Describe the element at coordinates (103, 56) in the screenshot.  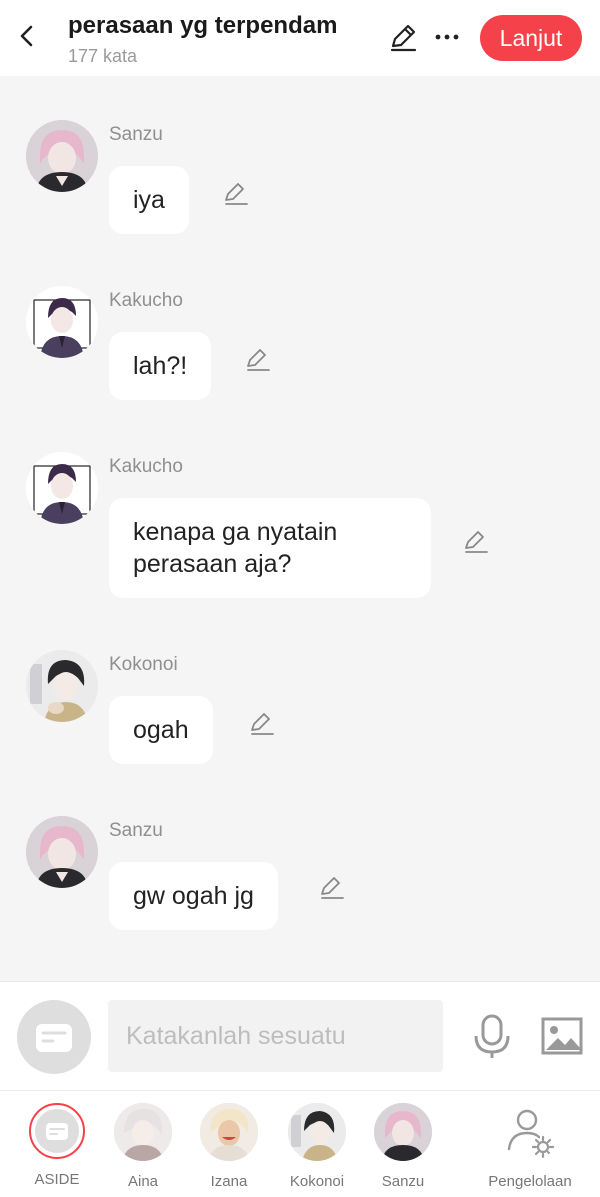
I see `word-count: 177 kata` at that location.